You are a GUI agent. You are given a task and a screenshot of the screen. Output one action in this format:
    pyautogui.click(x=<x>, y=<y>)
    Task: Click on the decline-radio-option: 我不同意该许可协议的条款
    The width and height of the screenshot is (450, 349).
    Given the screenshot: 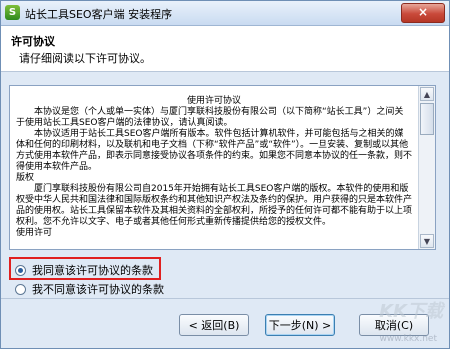 What is the action you would take?
    pyautogui.click(x=89, y=289)
    